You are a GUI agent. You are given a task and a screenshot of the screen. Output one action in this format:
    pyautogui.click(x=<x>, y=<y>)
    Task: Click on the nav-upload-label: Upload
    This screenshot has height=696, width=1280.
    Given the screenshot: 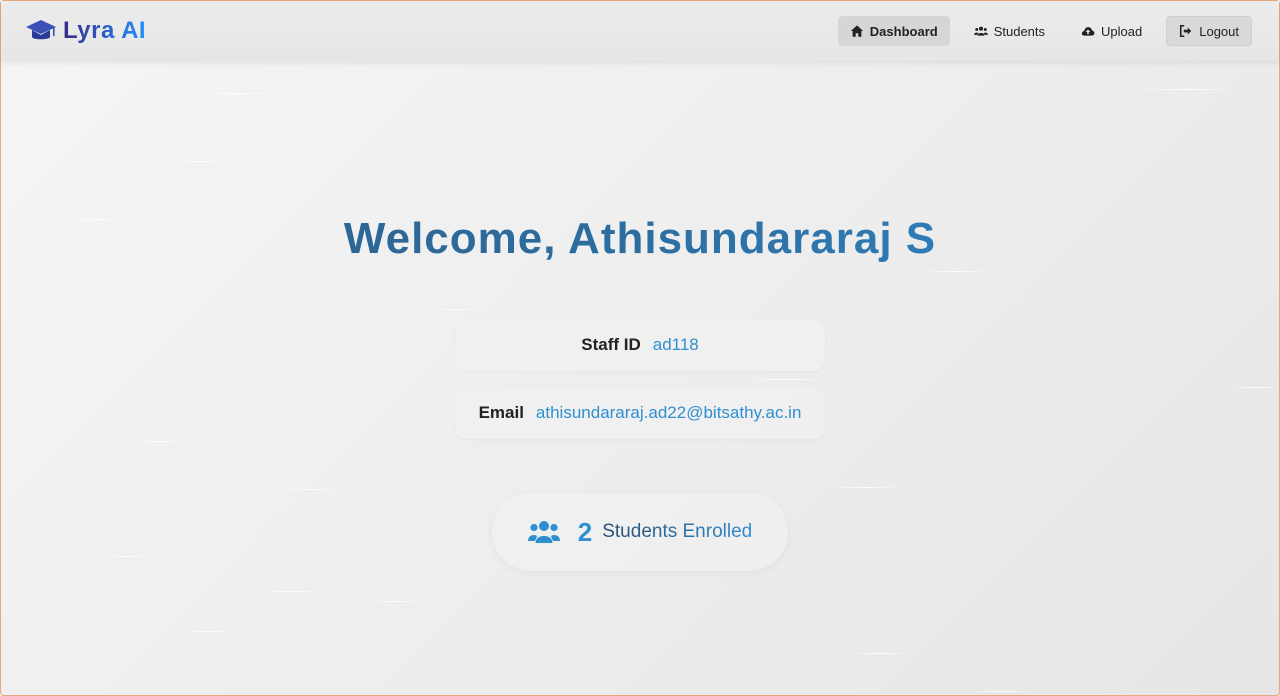 What is the action you would take?
    pyautogui.click(x=1122, y=31)
    